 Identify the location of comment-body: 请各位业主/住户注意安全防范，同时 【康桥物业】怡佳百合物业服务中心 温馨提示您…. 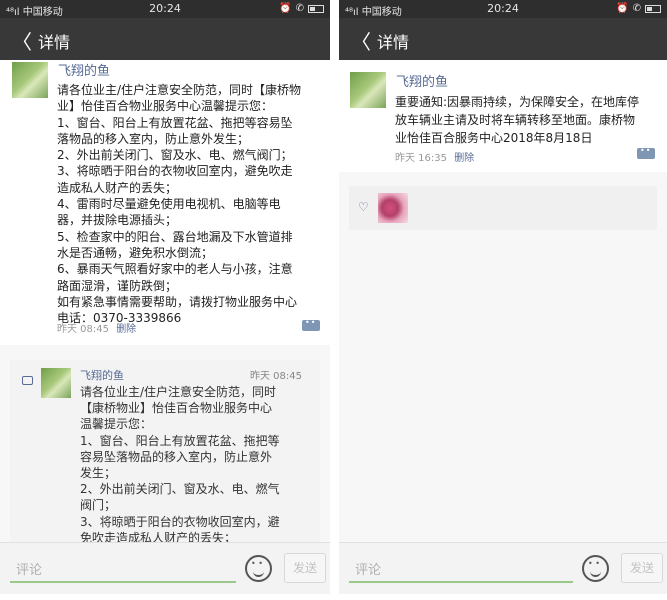
(199, 465).